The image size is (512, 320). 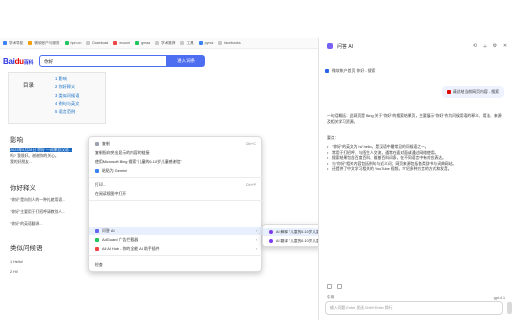 I want to click on bookmark-item: 学术推荐, so click(x=165, y=43).